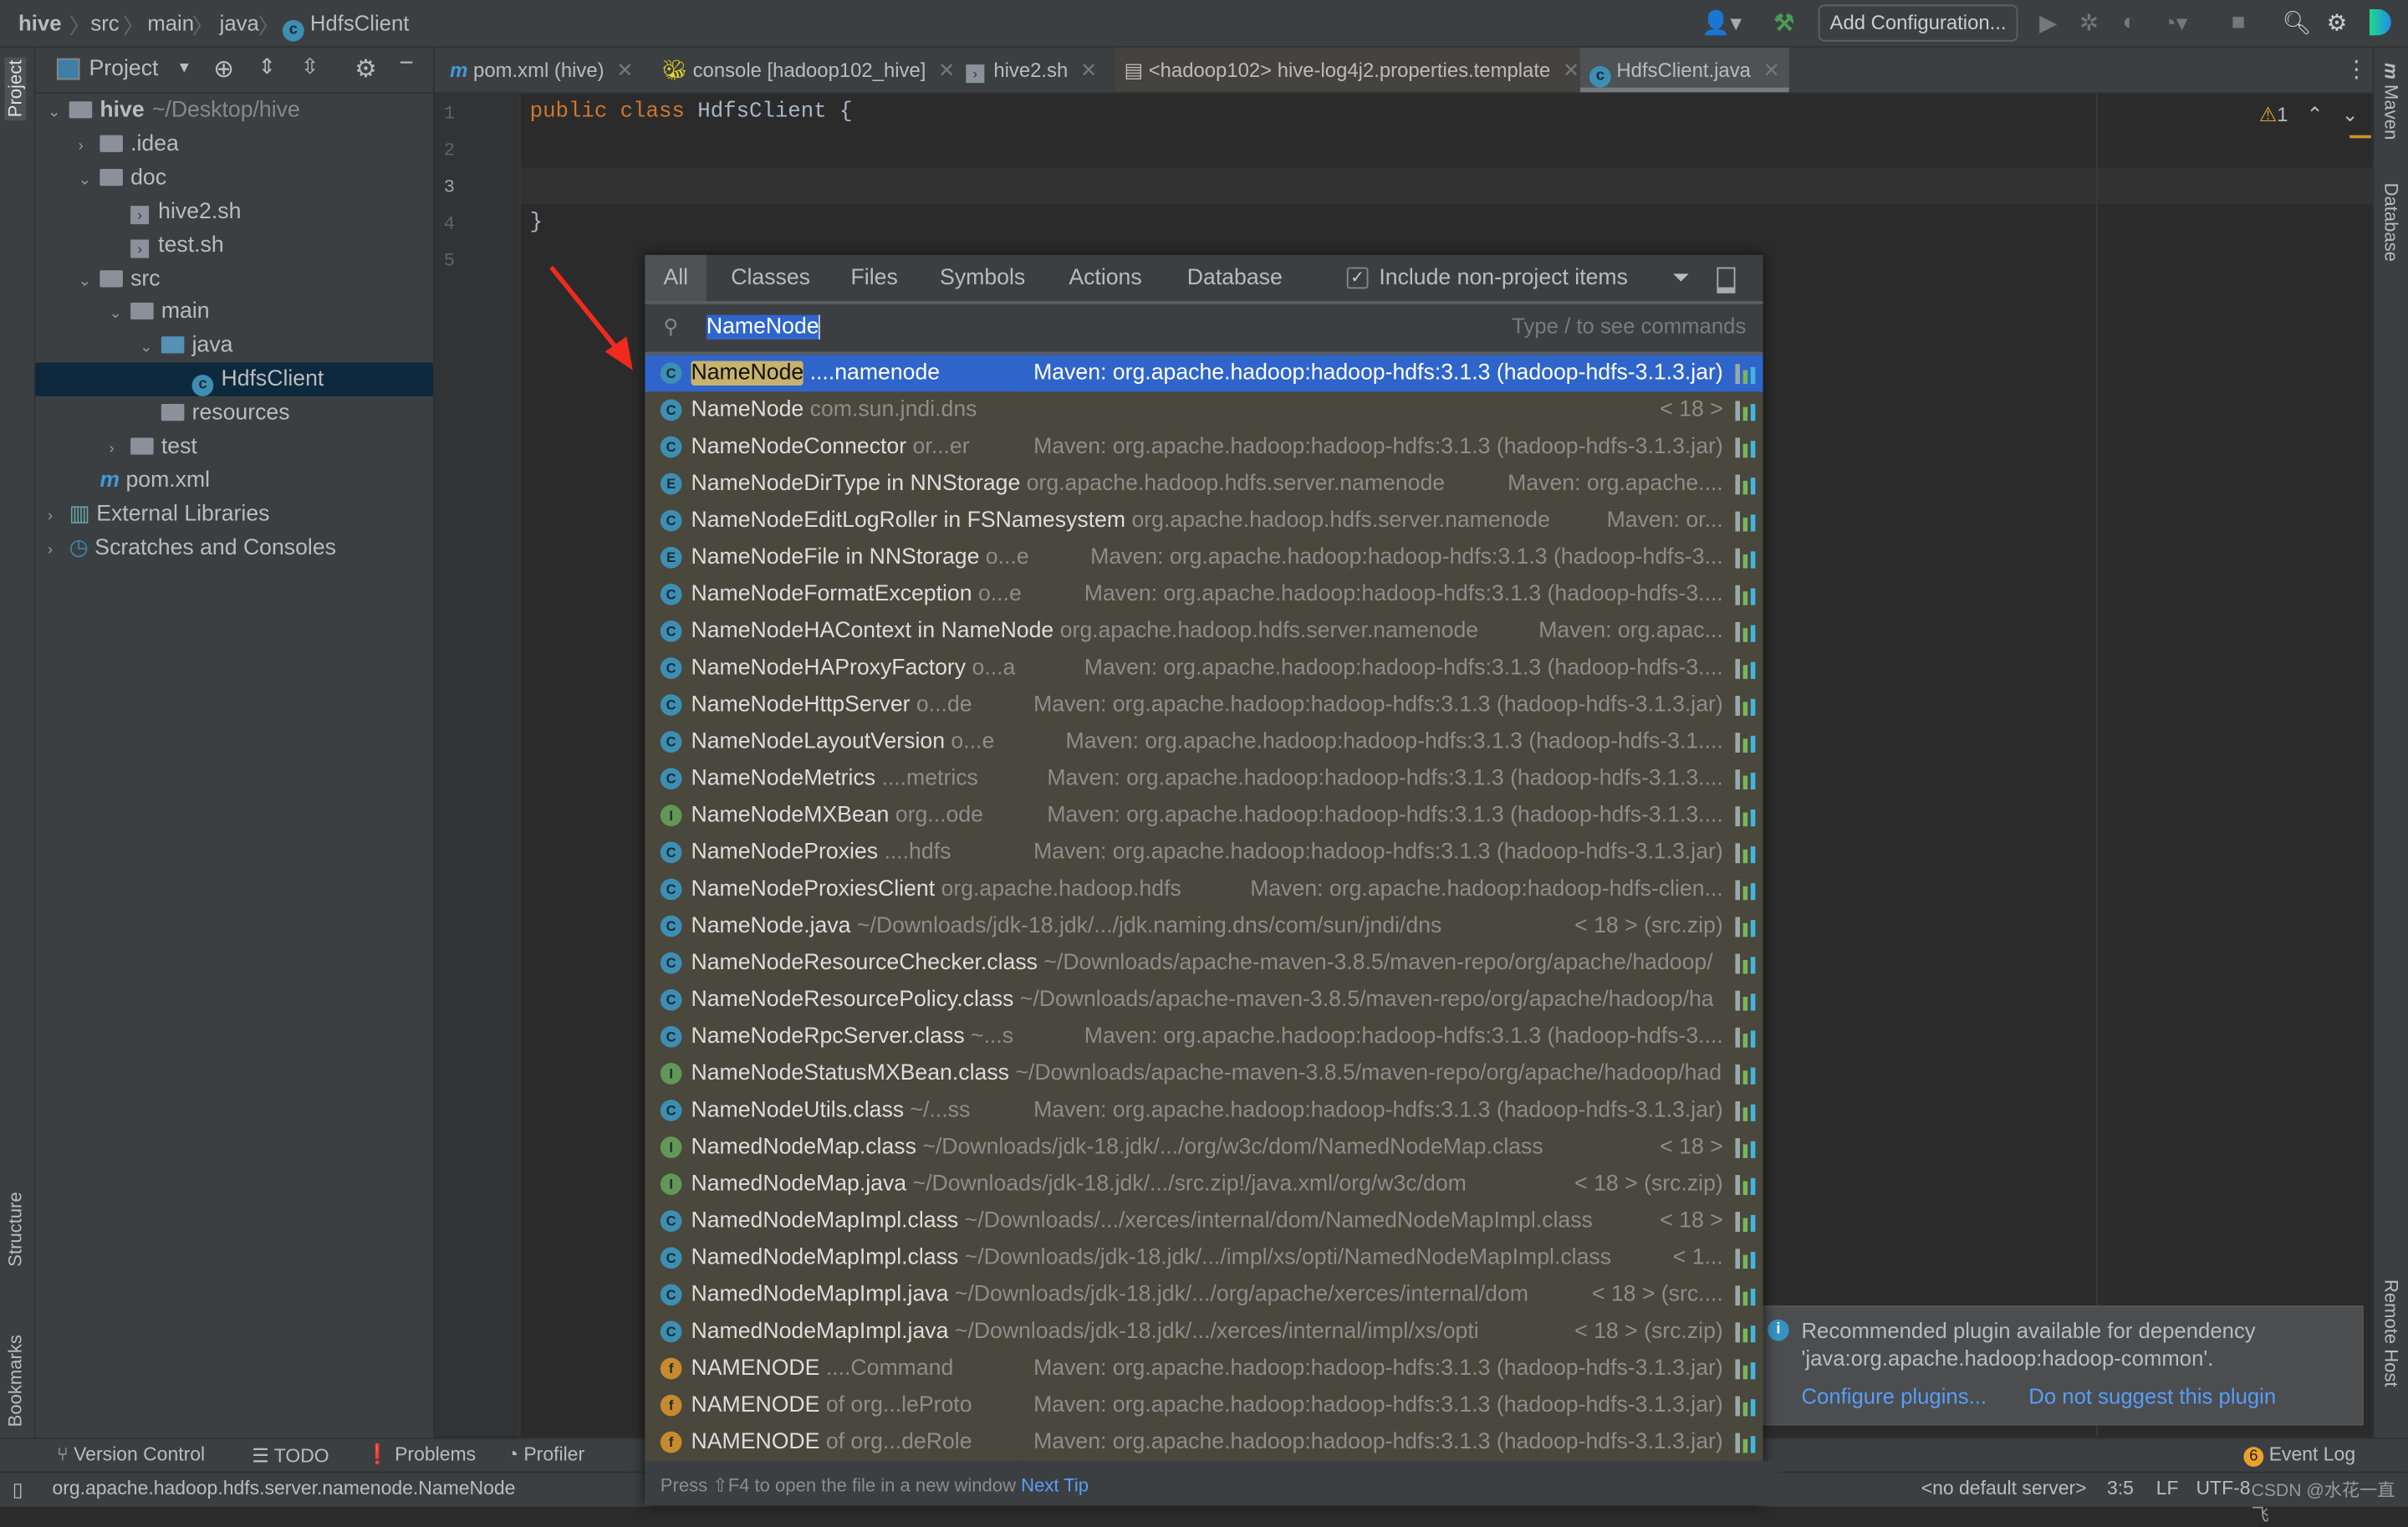  Describe the element at coordinates (290, 1455) in the screenshot. I see `todo-button: ☰ TODO` at that location.